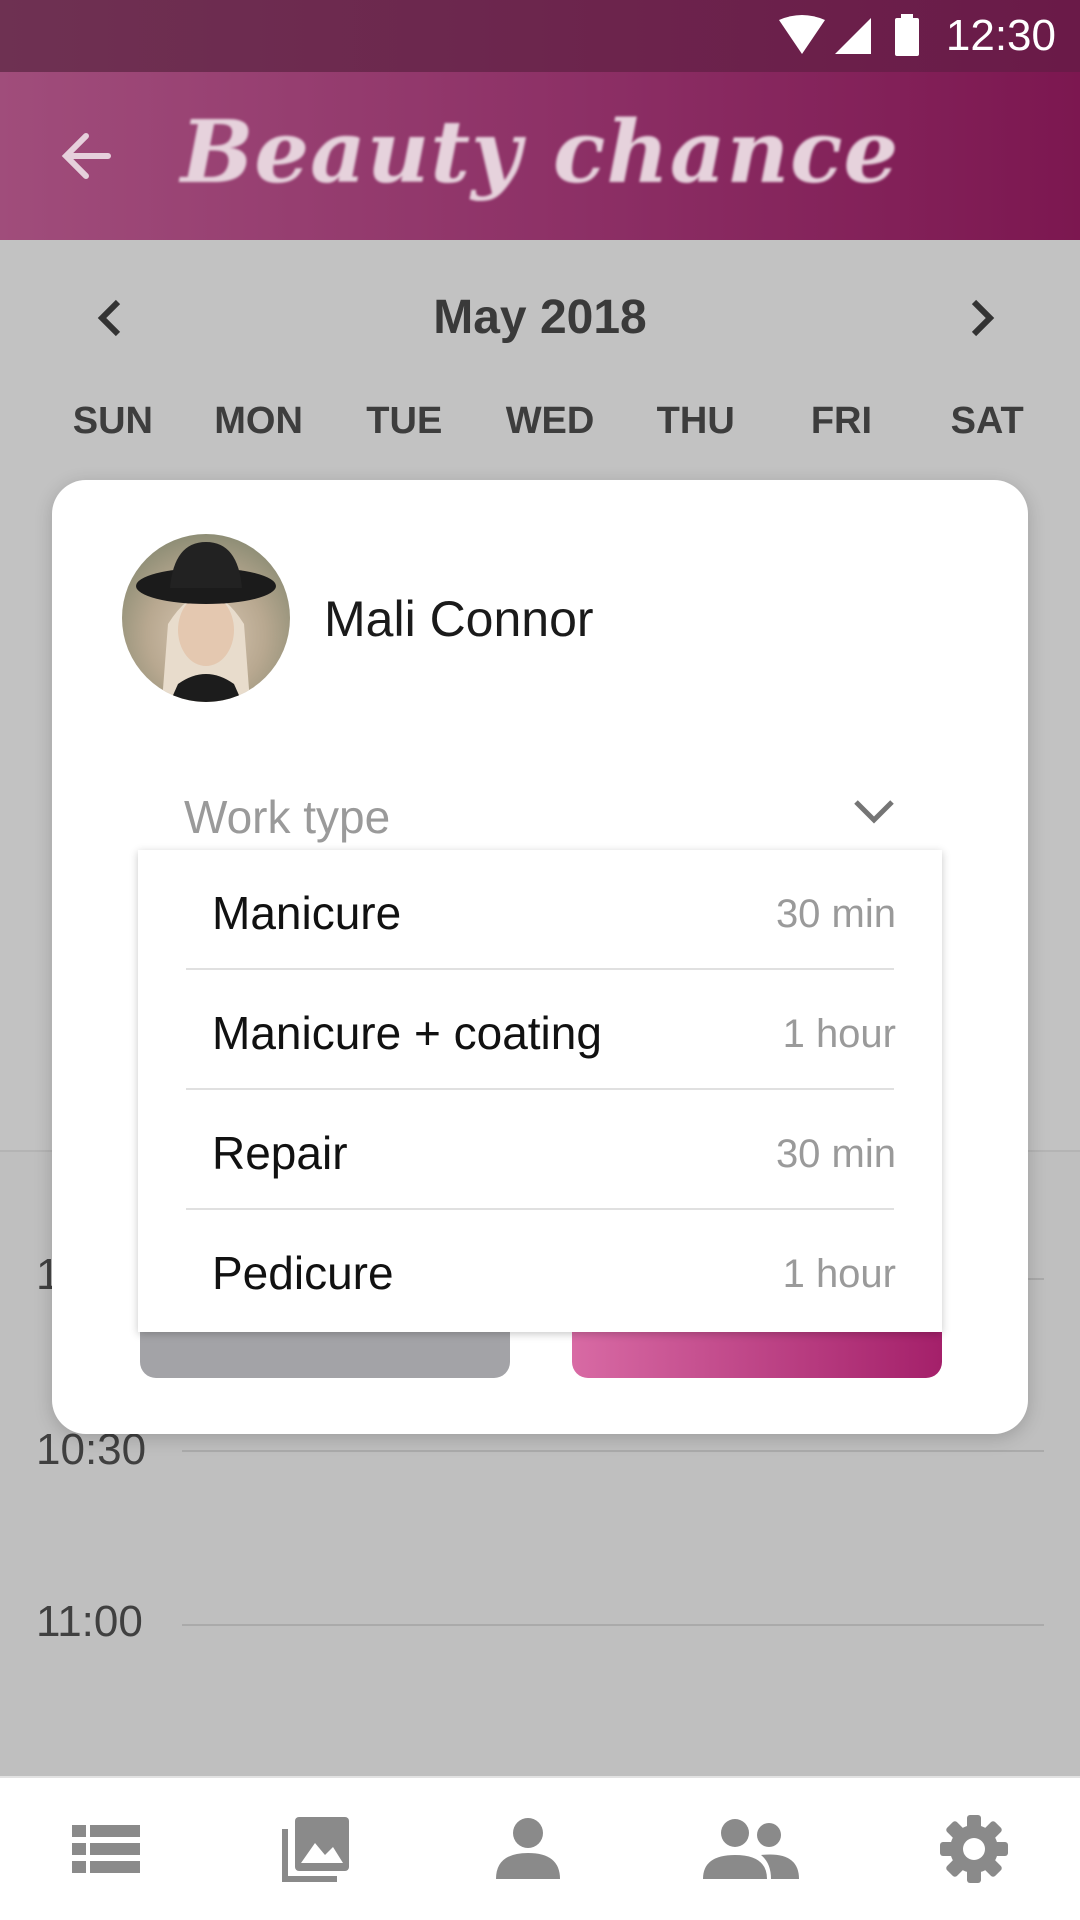 This screenshot has width=1080, height=1920. What do you see at coordinates (404, 421) in the screenshot?
I see `weekday-tue: TUE` at bounding box center [404, 421].